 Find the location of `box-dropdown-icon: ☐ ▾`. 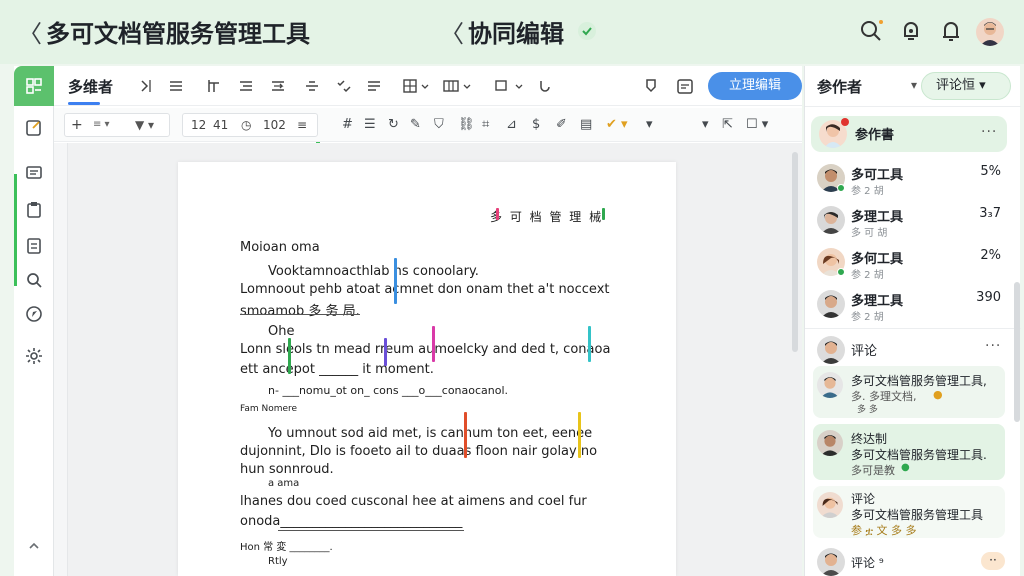

box-dropdown-icon: ☐ ▾ is located at coordinates (757, 124).